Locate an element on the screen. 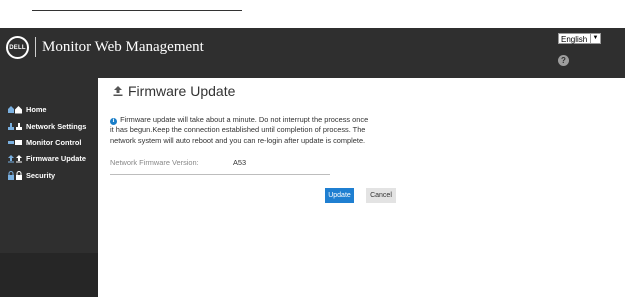 This screenshot has width=625, height=297. sidebar-item-home: Home is located at coordinates (27, 109).